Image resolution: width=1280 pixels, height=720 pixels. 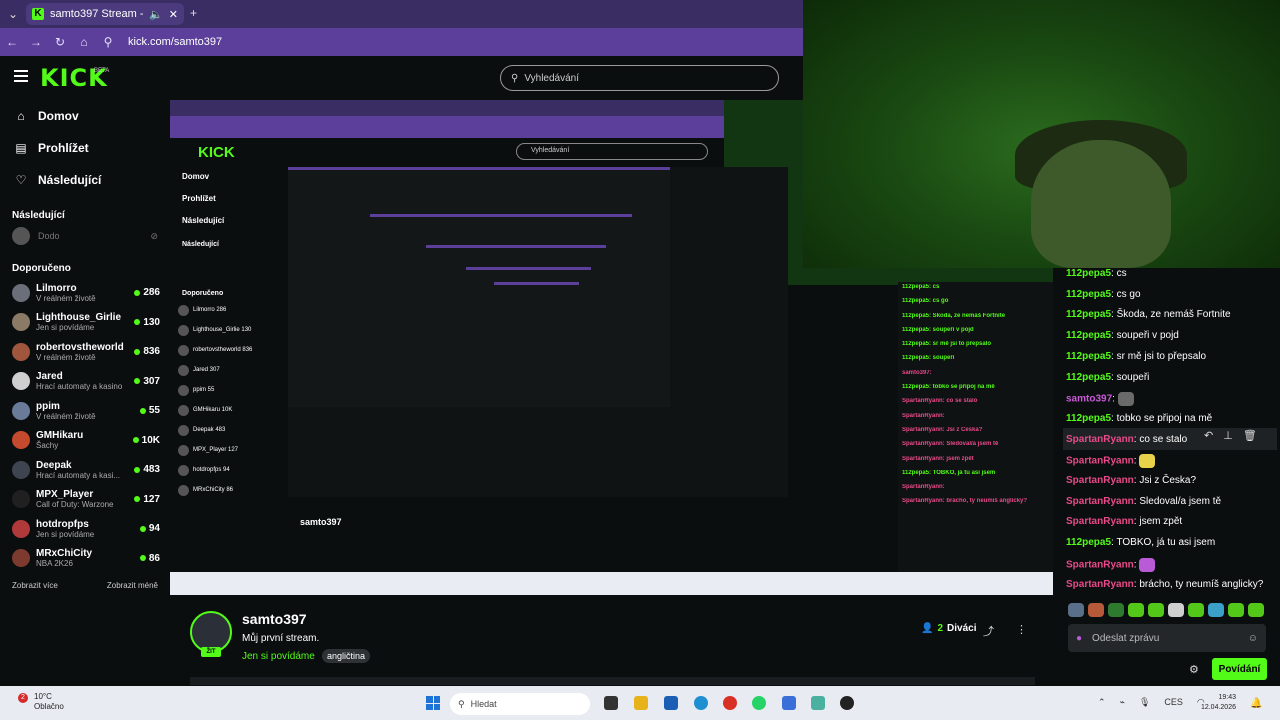 What do you see at coordinates (1143, 501) in the screenshot?
I see `chat-message: SpartanRyann: Sledoval/a jsem tě` at bounding box center [1143, 501].